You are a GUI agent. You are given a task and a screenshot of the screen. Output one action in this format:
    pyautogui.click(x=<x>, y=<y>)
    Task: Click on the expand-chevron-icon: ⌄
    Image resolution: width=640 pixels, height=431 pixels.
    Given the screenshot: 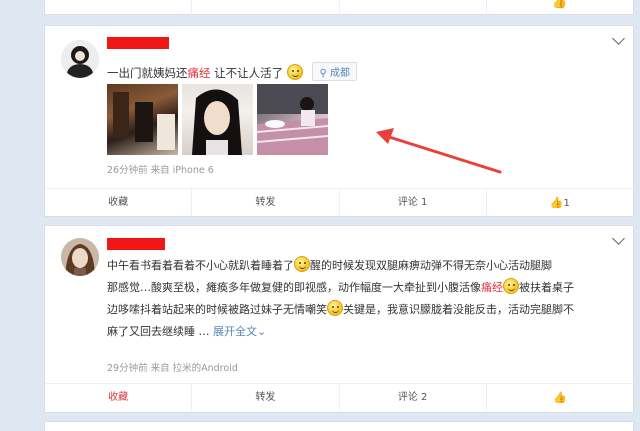 What is the action you would take?
    pyautogui.click(x=262, y=331)
    